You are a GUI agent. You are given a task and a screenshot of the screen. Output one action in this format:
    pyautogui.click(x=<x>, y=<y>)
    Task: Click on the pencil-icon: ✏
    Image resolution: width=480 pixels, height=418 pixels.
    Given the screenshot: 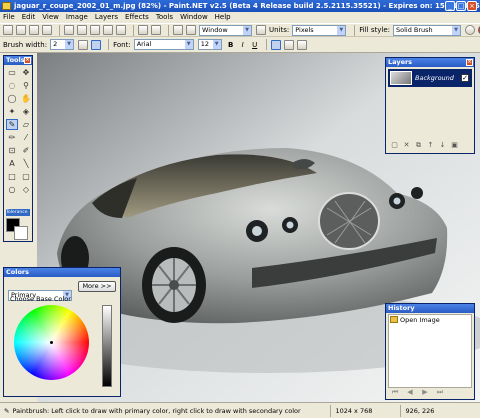 What is the action you would take?
    pyautogui.click(x=12, y=137)
    